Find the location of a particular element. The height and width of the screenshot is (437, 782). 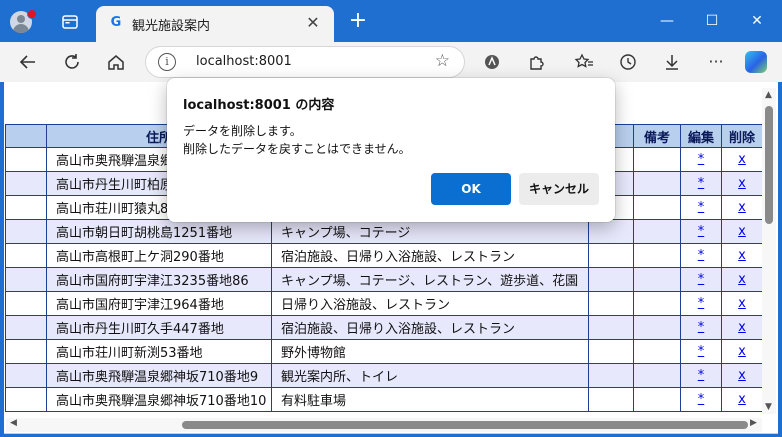

horizontal-scroll-thumb is located at coordinates (465, 425).